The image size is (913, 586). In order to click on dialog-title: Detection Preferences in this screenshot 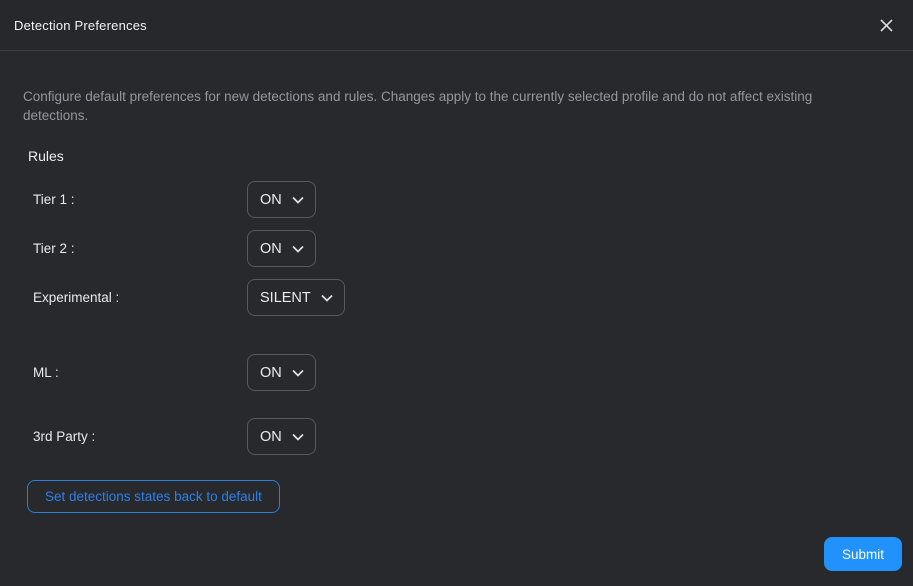, I will do `click(80, 25)`.